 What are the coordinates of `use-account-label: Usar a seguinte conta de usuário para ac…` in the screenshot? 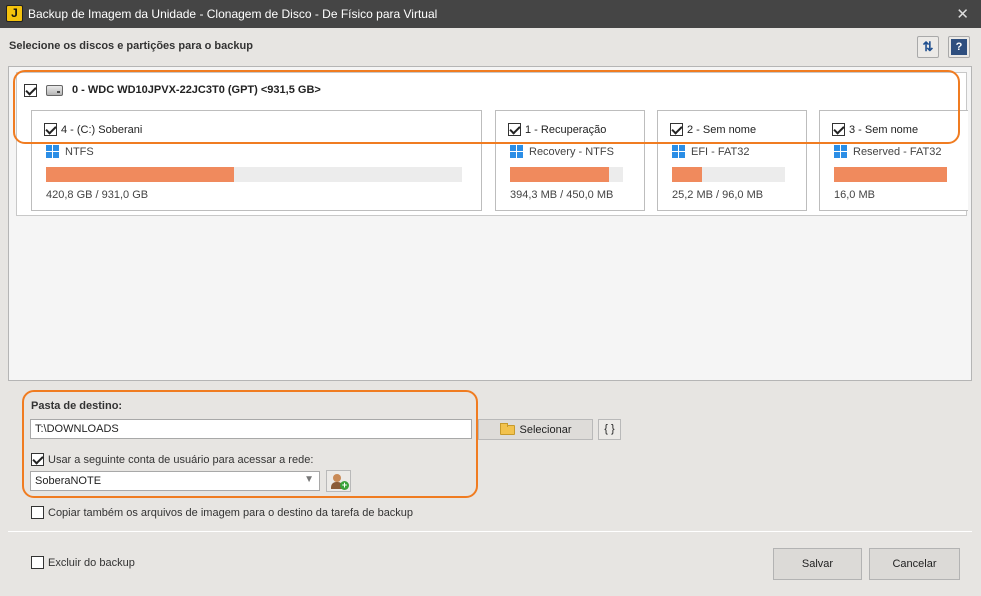 It's located at (181, 459).